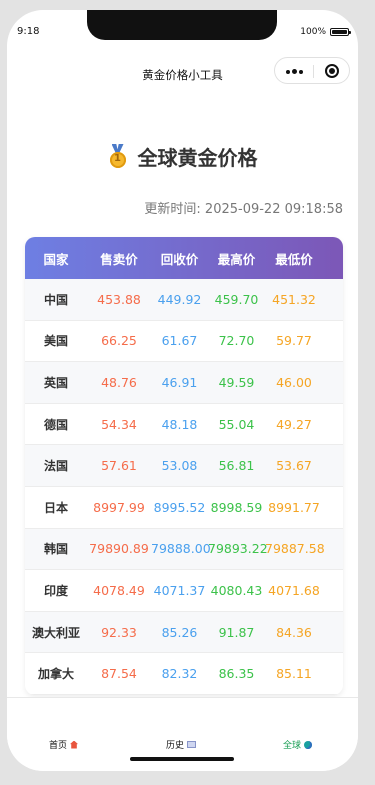 Image resolution: width=375 pixels, height=785 pixels. I want to click on table-row: 加拿大 87.54 82.32 86.35 85.11, so click(184, 674).